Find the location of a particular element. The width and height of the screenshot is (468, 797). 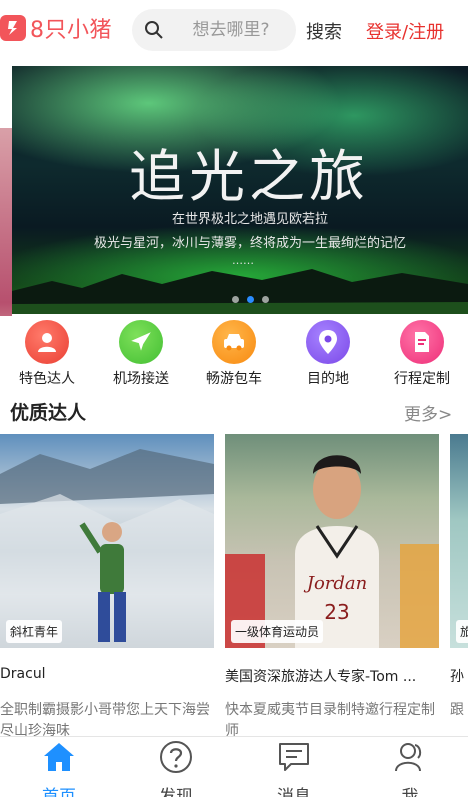

airplane-icon is located at coordinates (141, 342).